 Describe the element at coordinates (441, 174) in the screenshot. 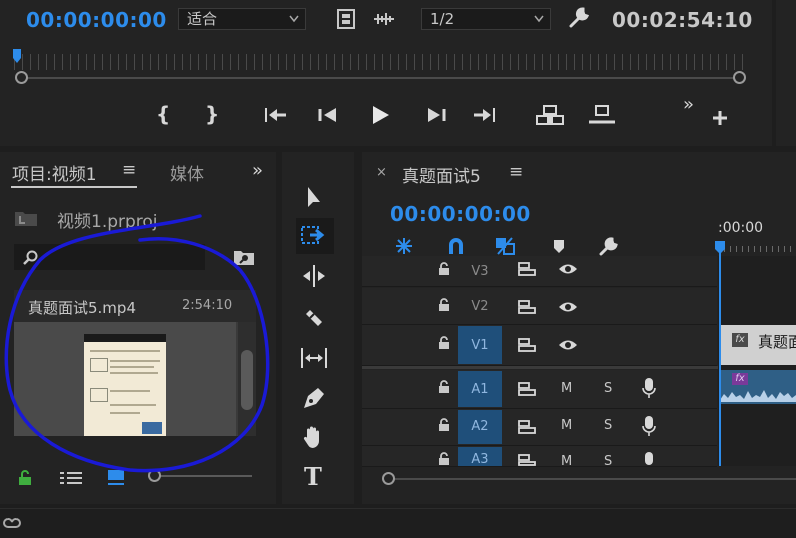

I see `tab-sequence: 真题面试5` at that location.